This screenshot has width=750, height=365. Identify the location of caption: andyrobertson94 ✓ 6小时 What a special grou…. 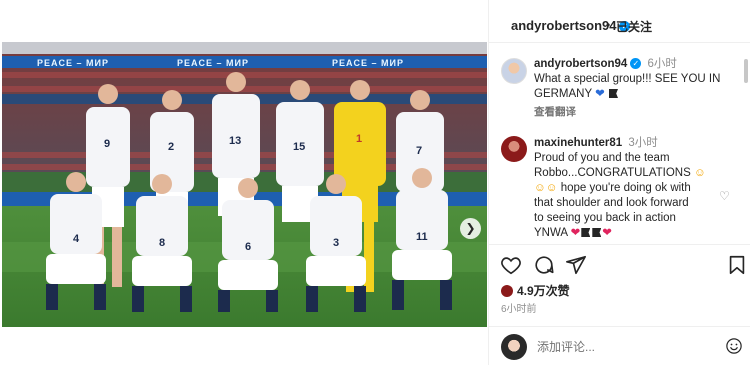
(634, 79).